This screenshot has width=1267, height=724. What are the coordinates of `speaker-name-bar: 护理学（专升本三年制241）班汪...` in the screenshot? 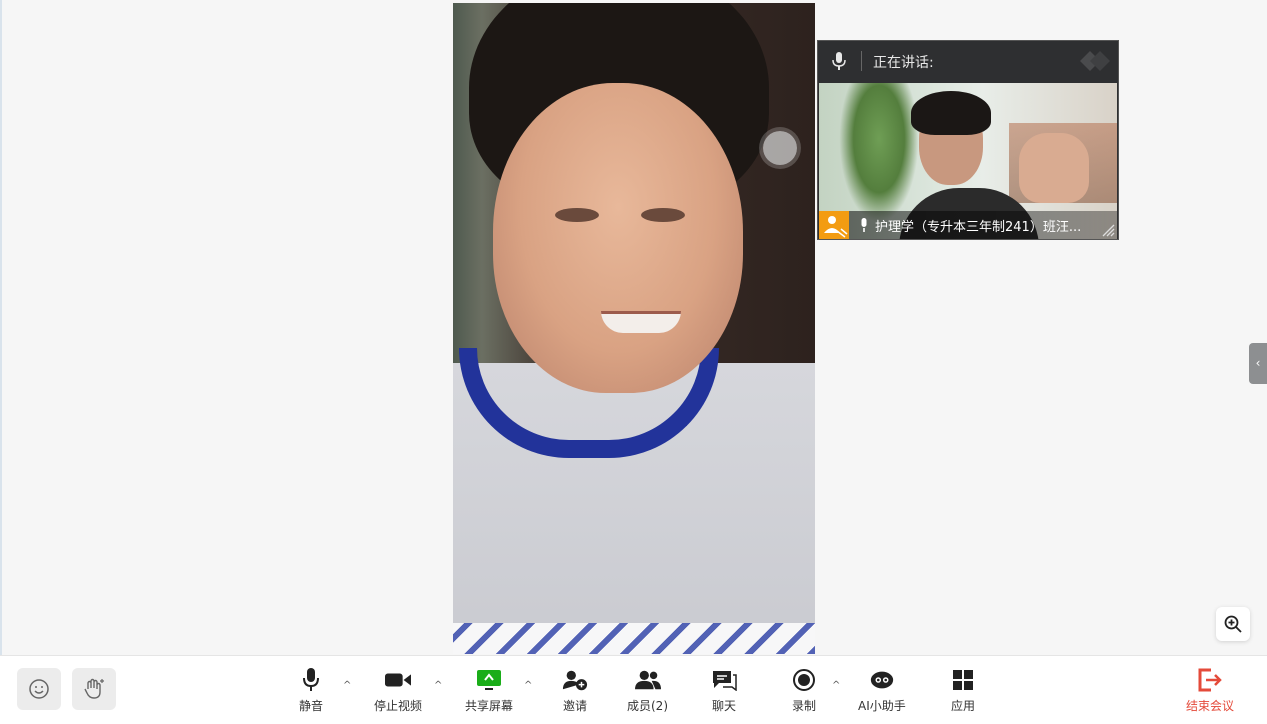 It's located at (968, 225).